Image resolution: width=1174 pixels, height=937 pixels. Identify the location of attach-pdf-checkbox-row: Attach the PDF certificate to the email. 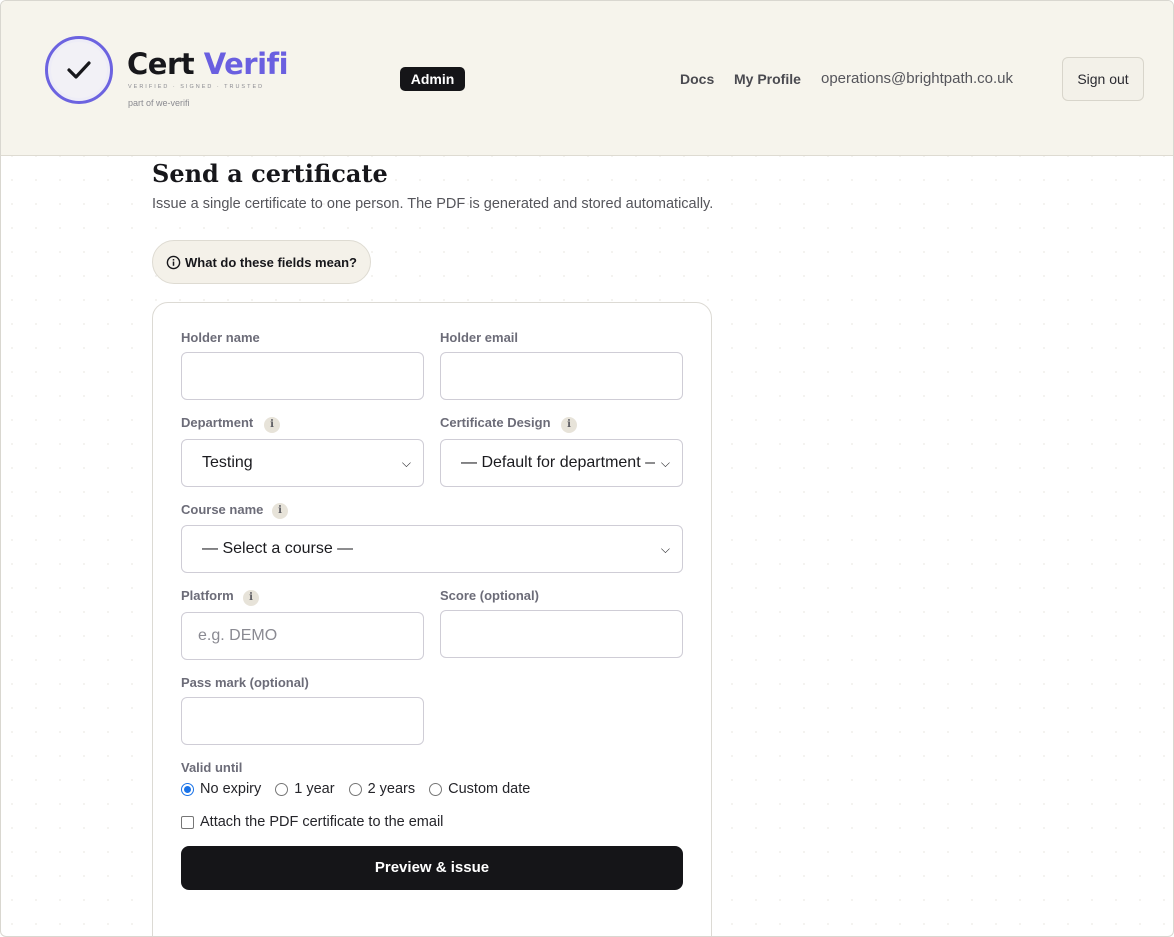
(312, 822).